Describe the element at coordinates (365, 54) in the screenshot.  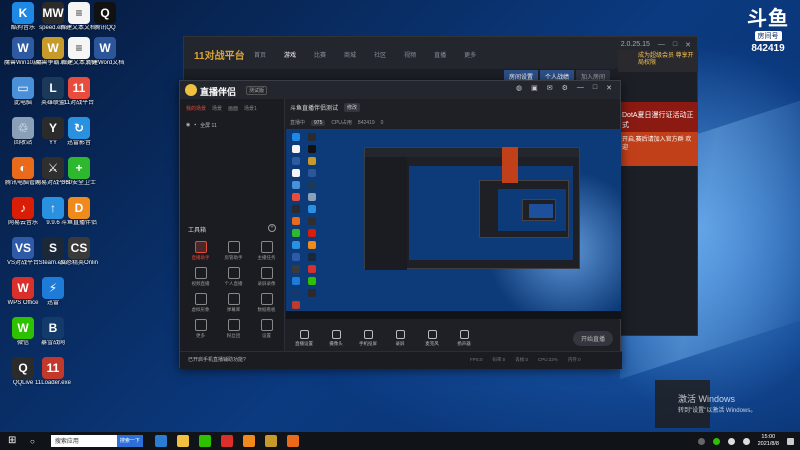
I see `game-platform-nav: 首页 游戏 比赛 商城 社区 视频 直播 更多` at that location.